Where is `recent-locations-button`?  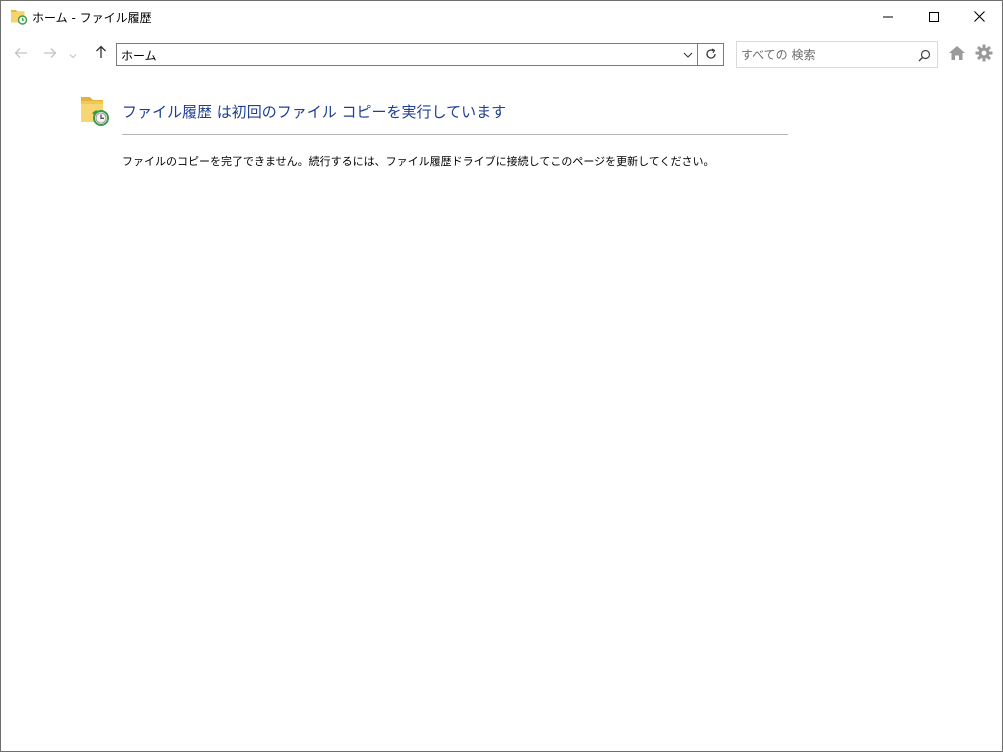 recent-locations-button is located at coordinates (73, 53).